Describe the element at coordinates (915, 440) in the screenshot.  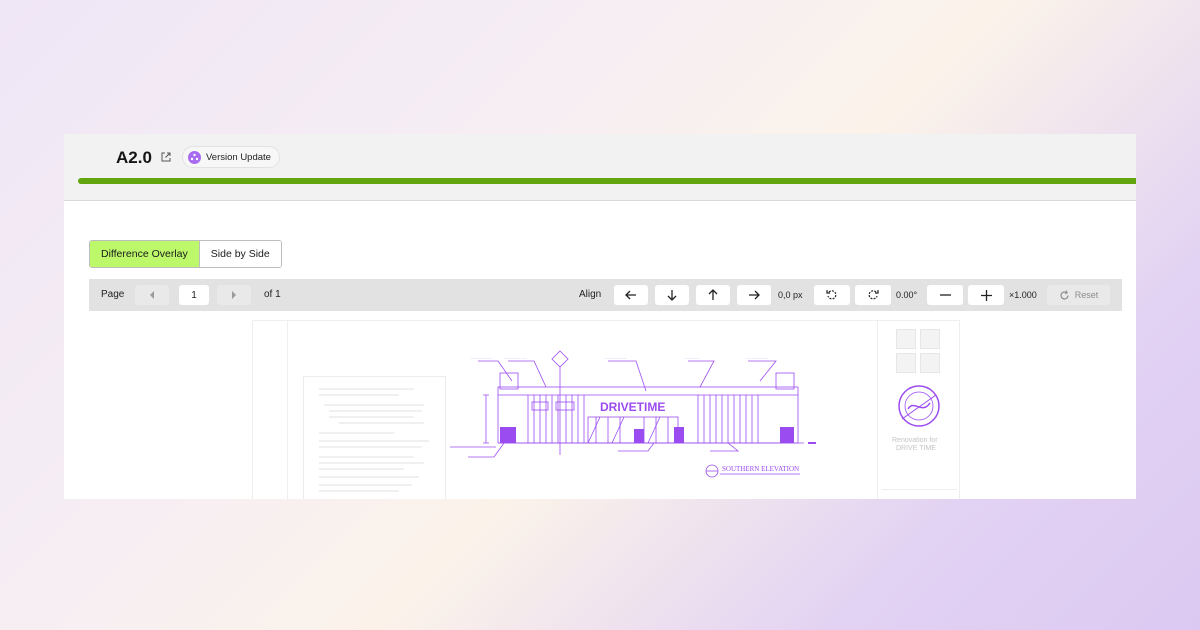
I see `renovation-label: Renovation for` at that location.